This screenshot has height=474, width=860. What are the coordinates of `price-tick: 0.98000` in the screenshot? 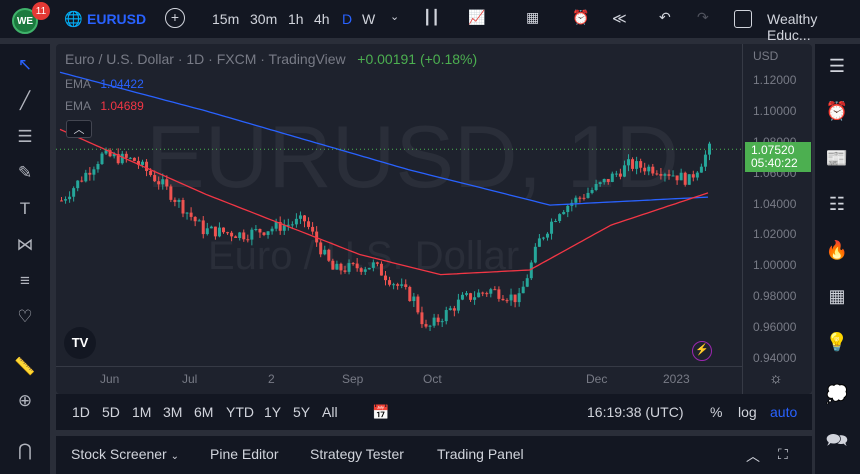 It's located at (775, 296).